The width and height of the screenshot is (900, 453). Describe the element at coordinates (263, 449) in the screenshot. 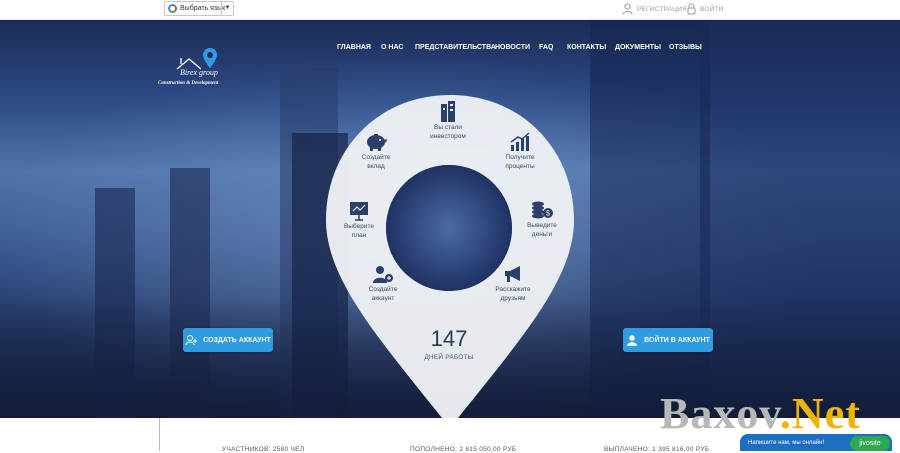

I see `stat-participants: УЧАСТНИКОВ: 2580 ЧЕЛ` at that location.